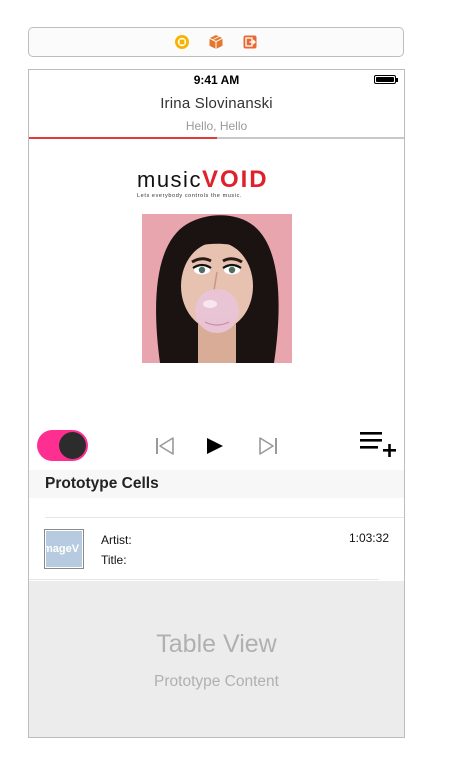 The image size is (456, 771). Describe the element at coordinates (216, 103) in the screenshot. I see `nav-title: Irina Slovinanski` at that location.